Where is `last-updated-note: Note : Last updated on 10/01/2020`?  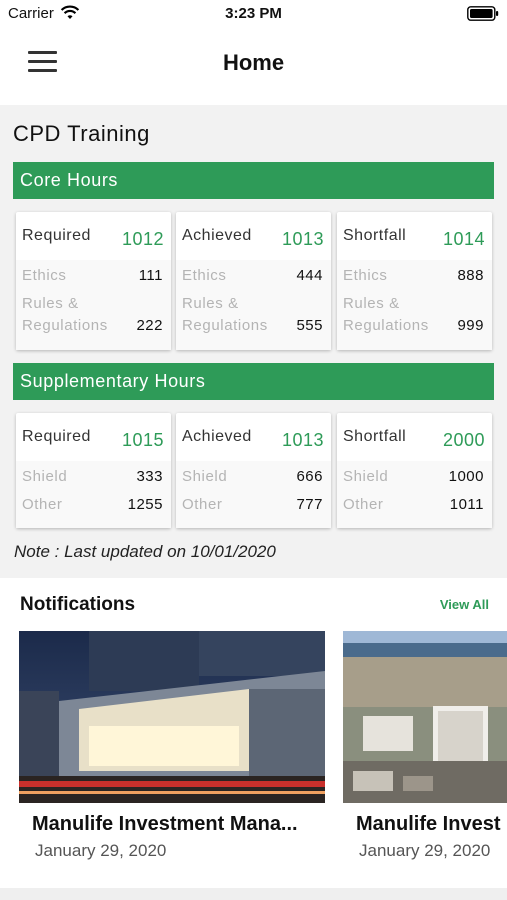
last-updated-note: Note : Last updated on 10/01/2020 is located at coordinates (145, 551).